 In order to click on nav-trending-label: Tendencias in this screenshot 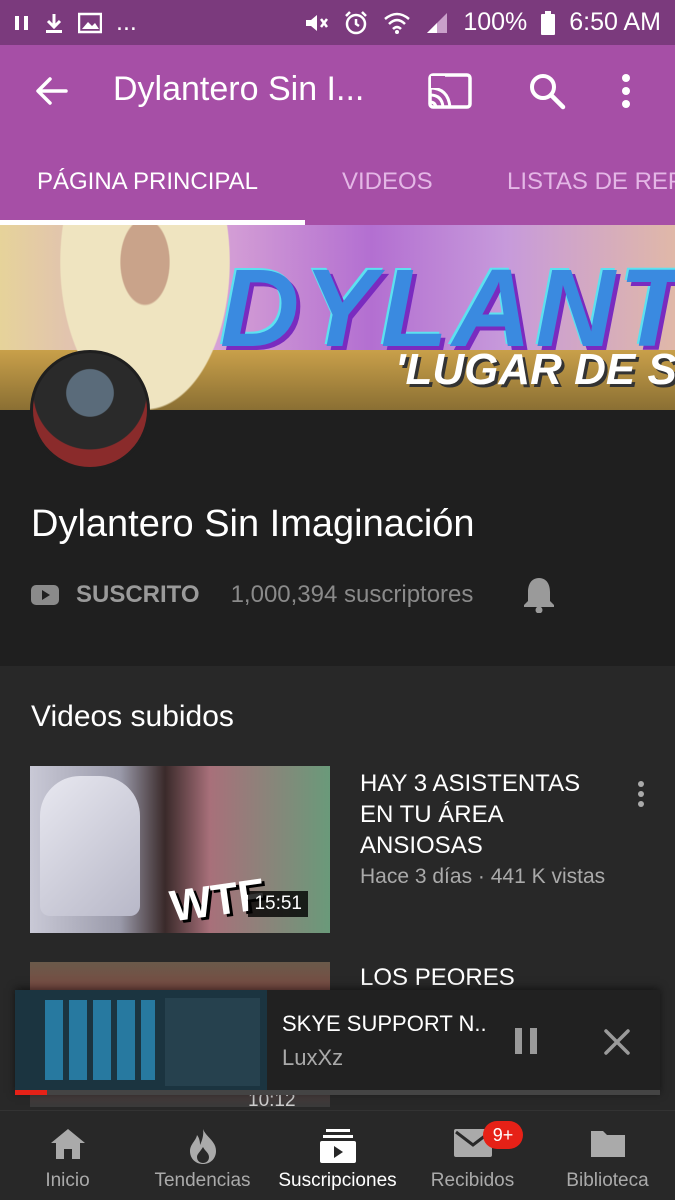, I will do `click(202, 1180)`.